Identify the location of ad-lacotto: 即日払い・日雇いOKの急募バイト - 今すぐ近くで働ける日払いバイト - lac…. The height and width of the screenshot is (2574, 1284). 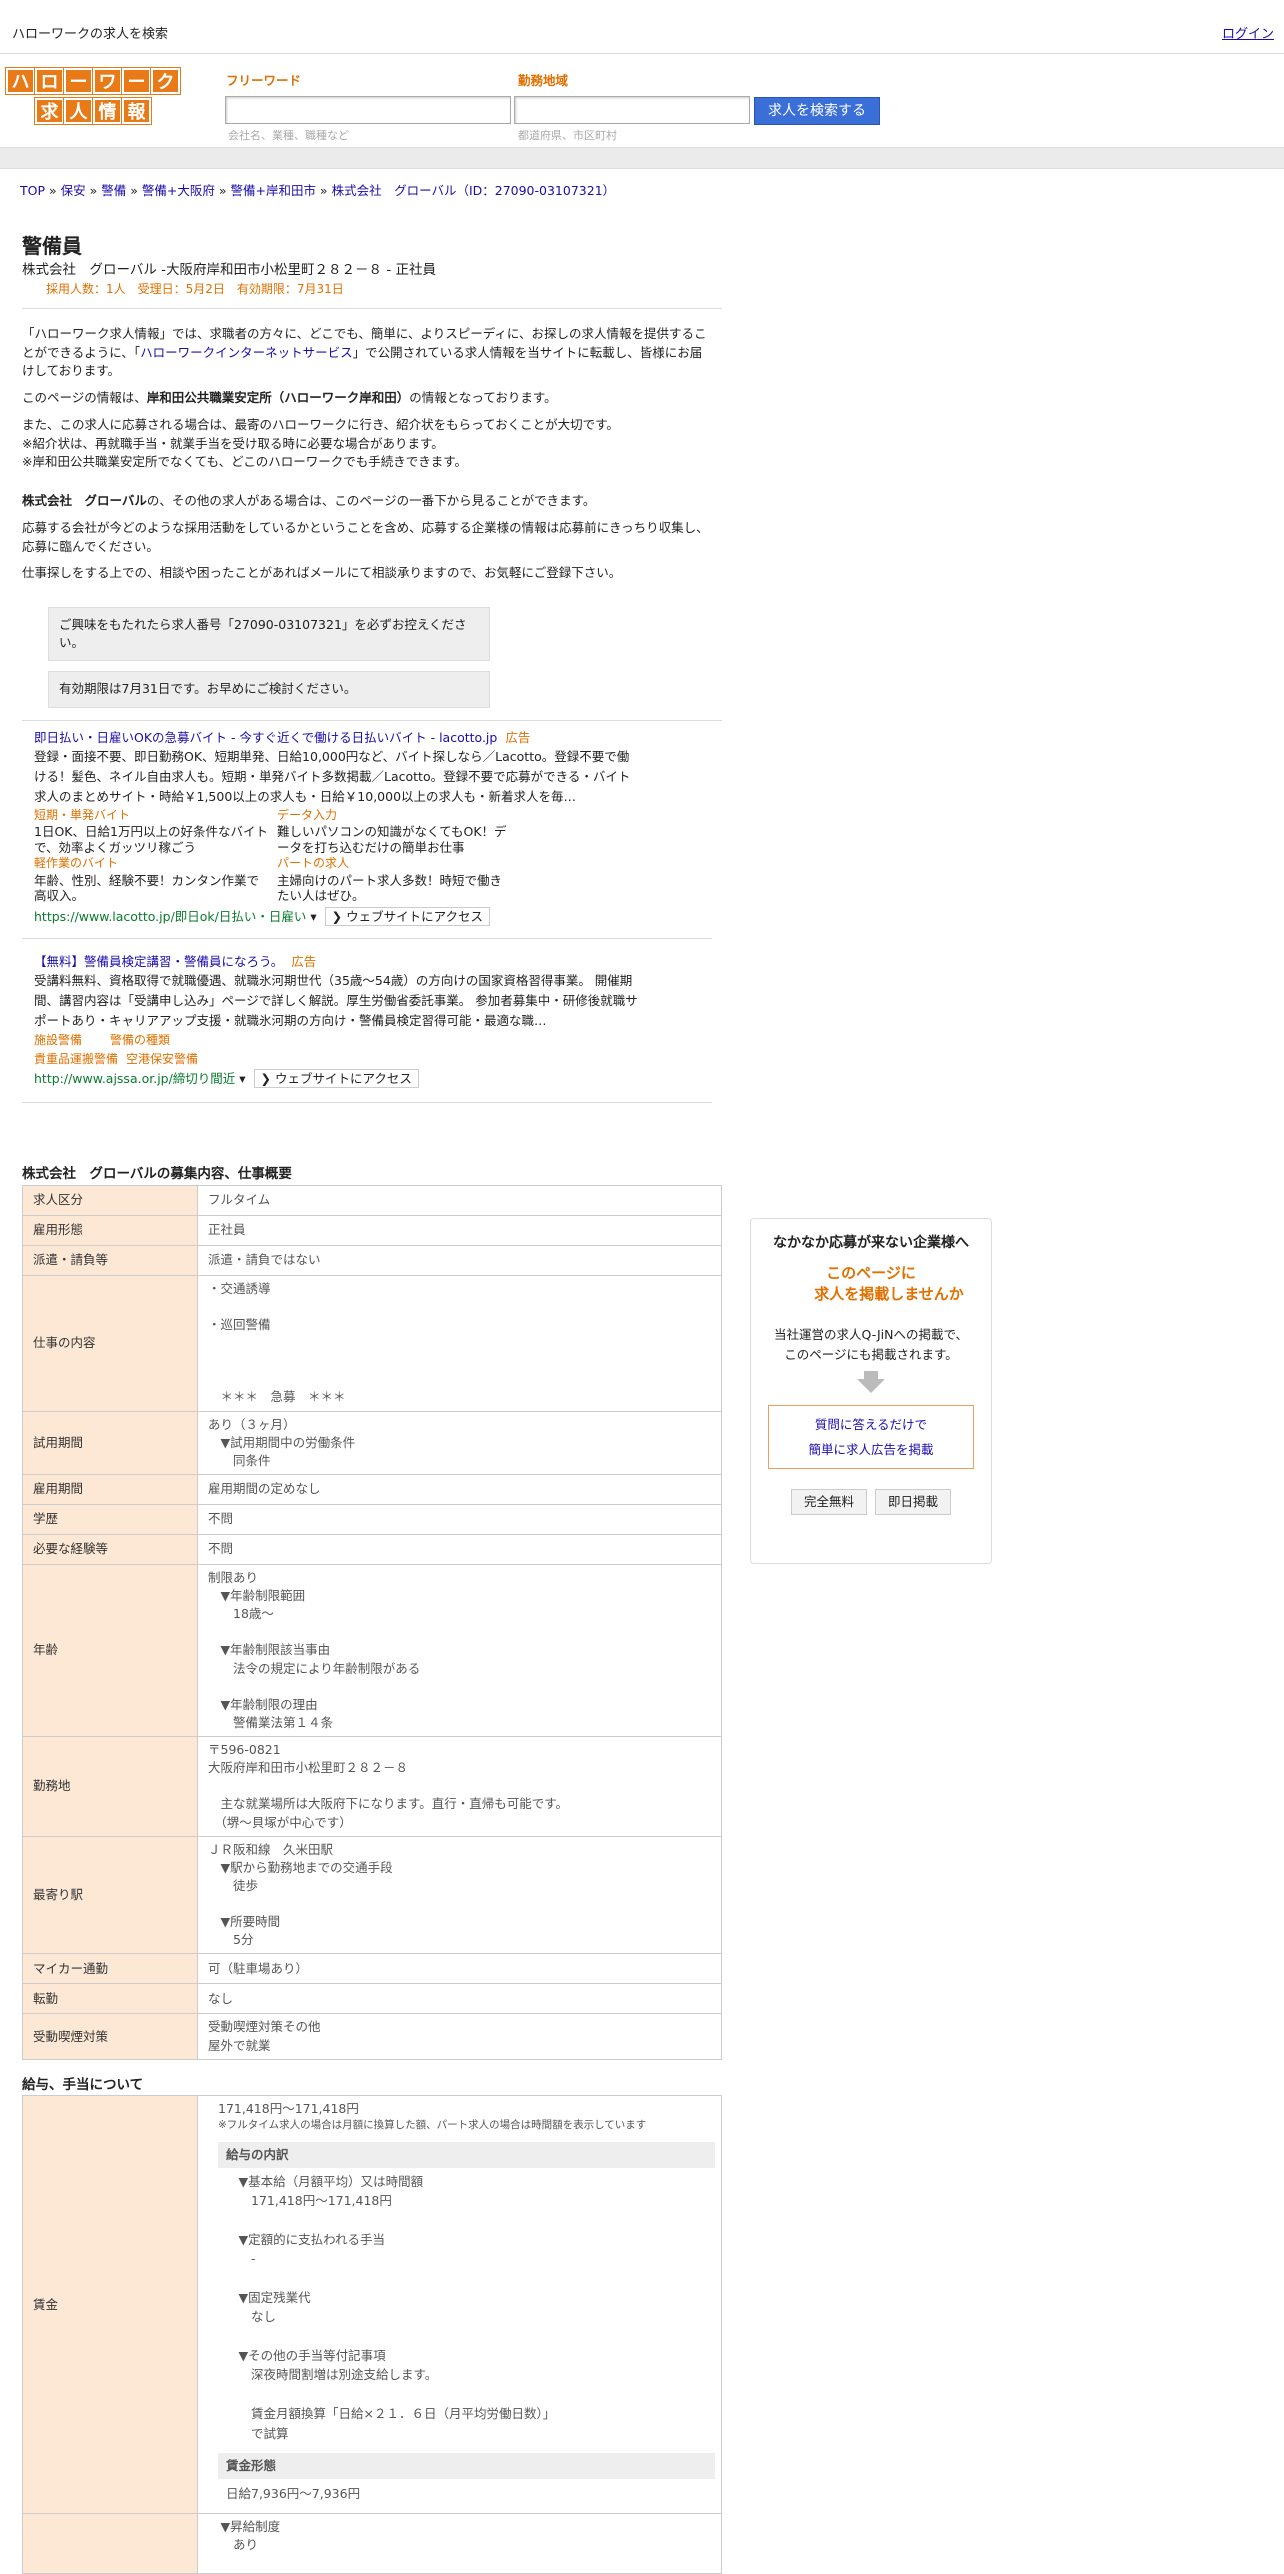
(369, 828).